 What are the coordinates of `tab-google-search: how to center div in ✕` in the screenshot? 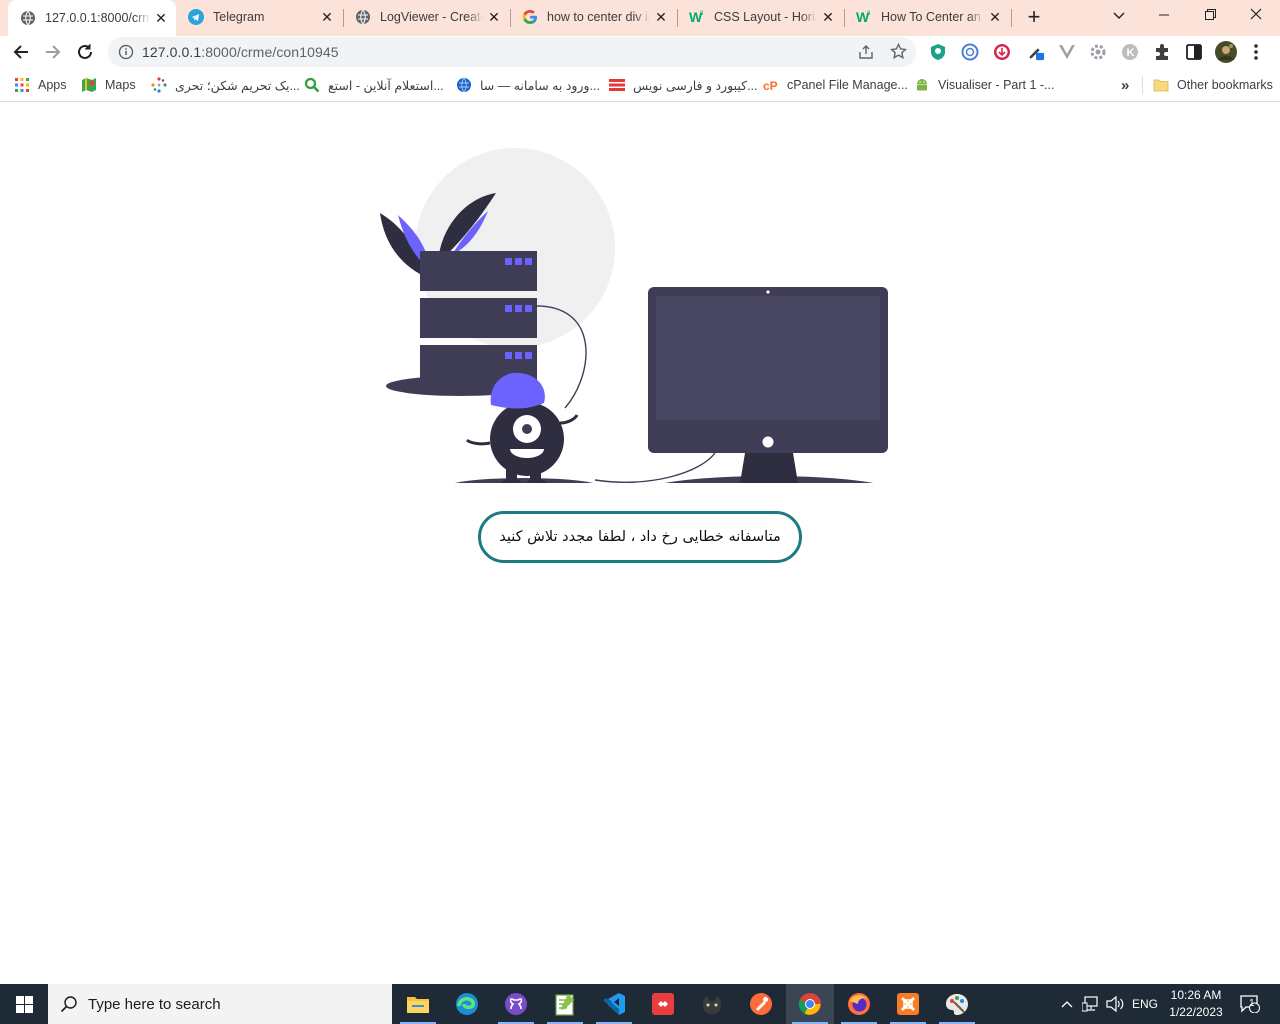 It's located at (593, 17).